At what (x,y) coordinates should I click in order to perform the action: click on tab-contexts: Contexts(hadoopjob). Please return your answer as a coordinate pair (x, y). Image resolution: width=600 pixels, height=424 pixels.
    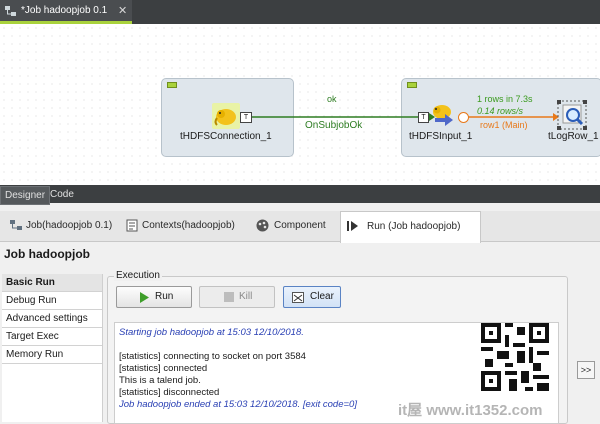
    Looking at the image, I should click on (179, 226).